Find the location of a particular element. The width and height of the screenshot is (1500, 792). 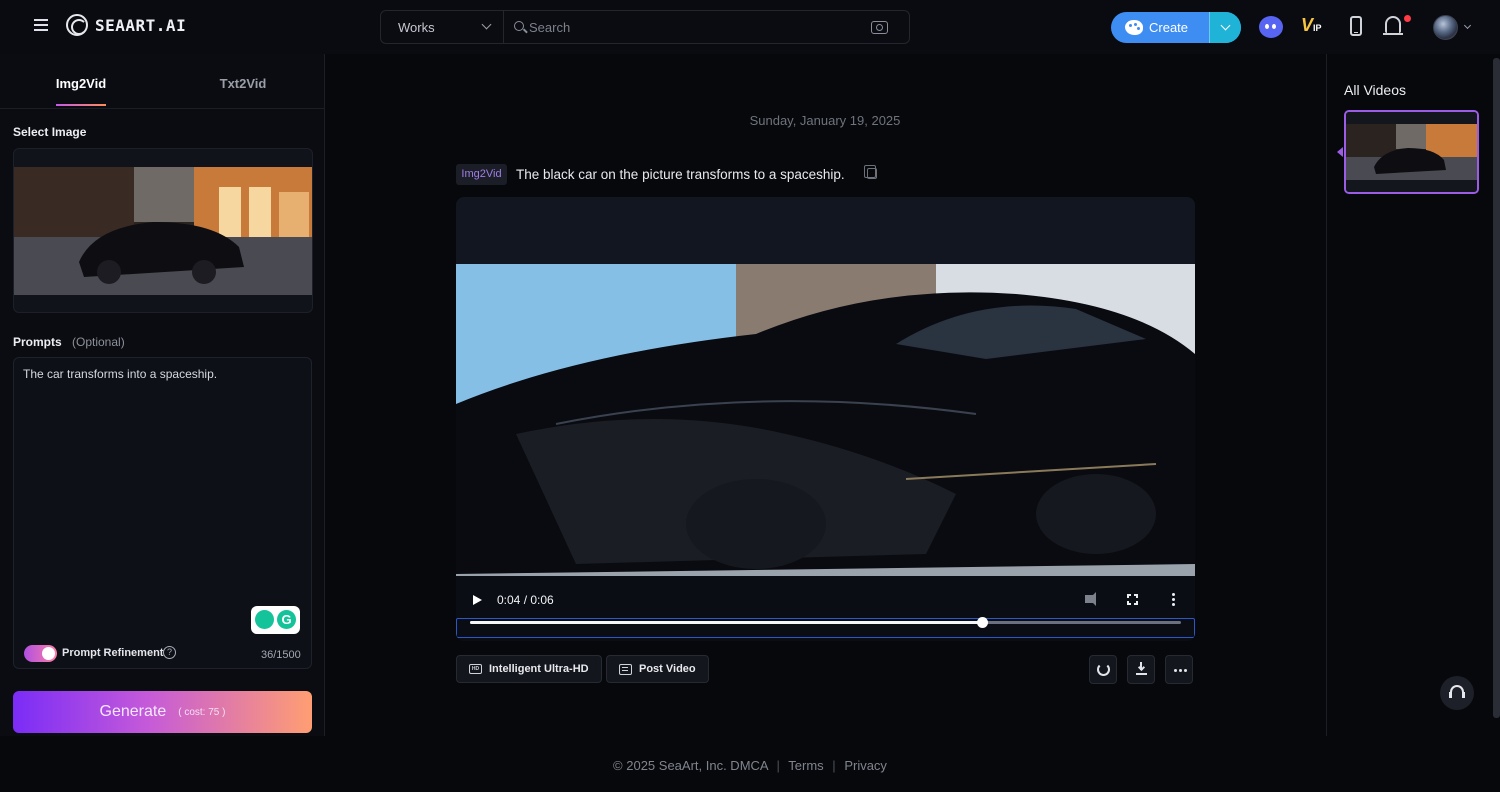

search-bar: Works is located at coordinates (645, 27).